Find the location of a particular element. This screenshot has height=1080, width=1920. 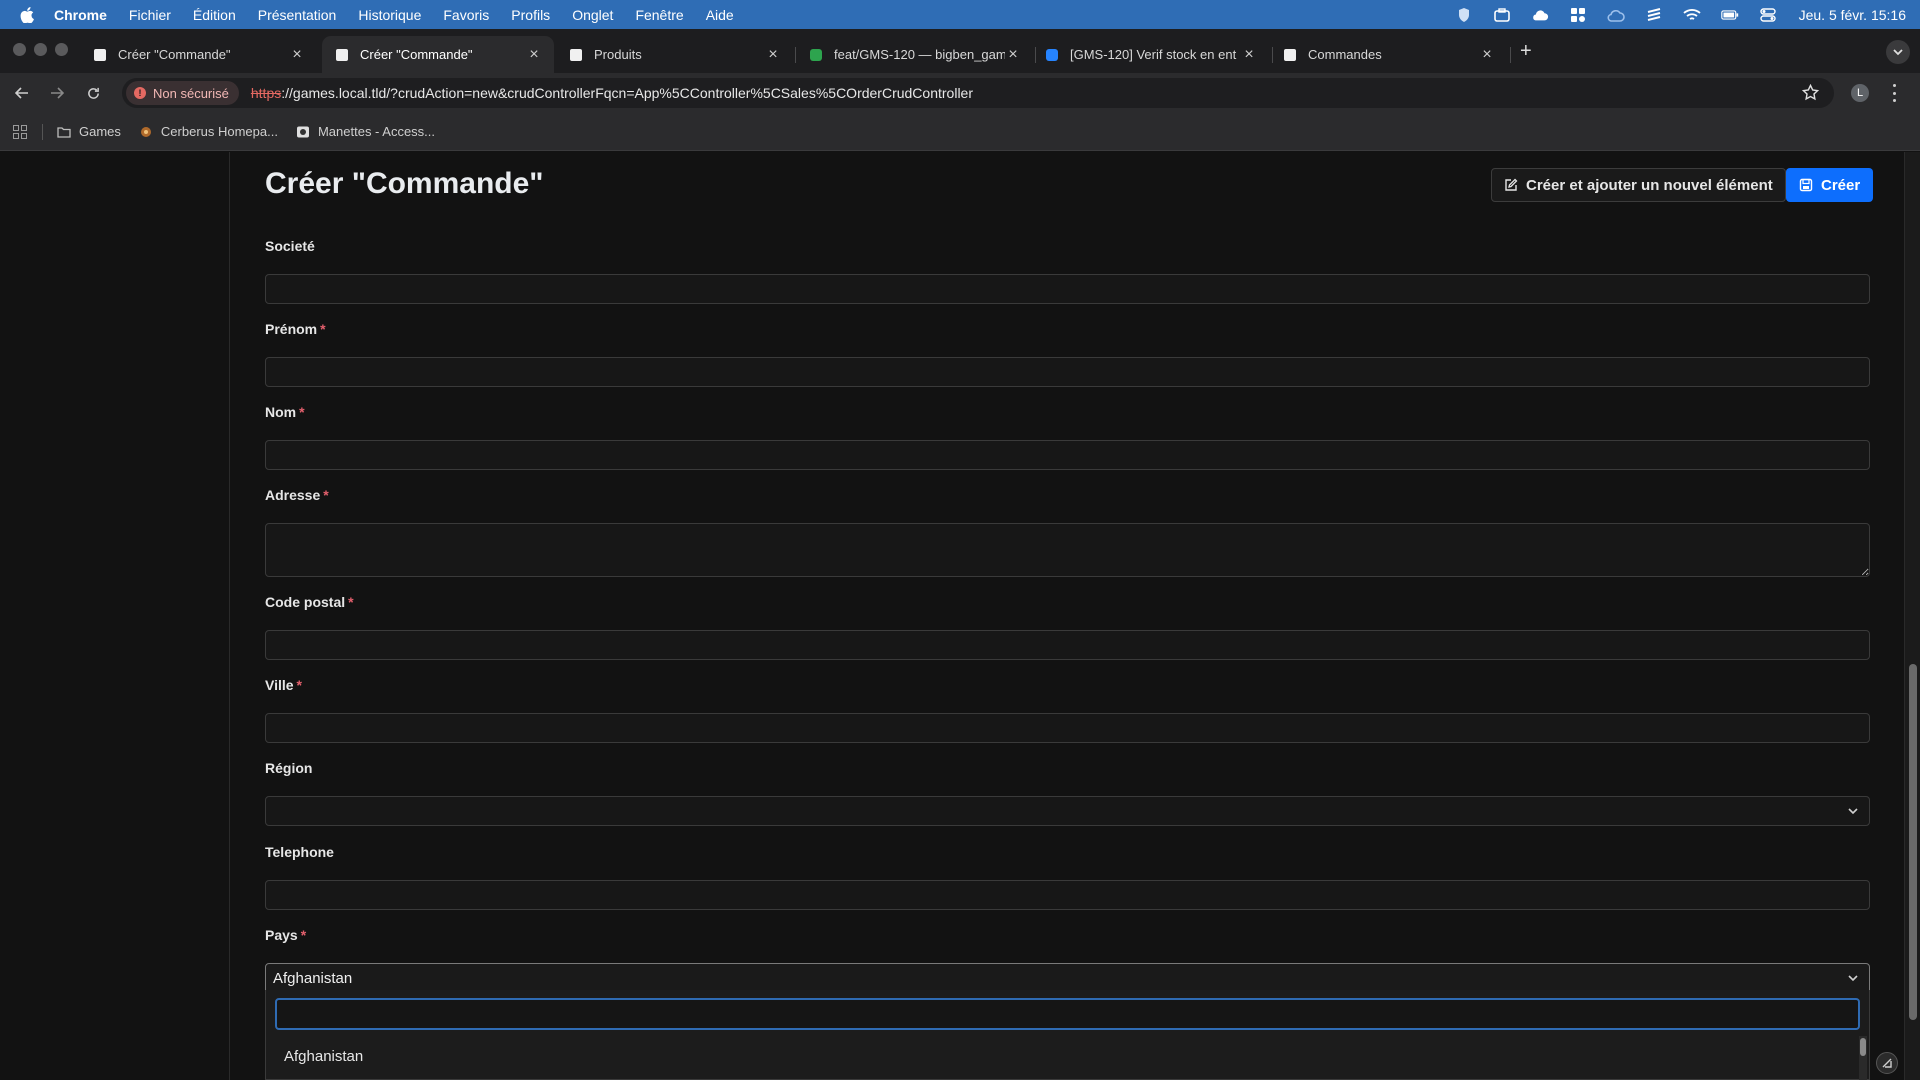

tab-github-gms-120: feat/GMS-120 — bigben_gam × is located at coordinates (914, 54).